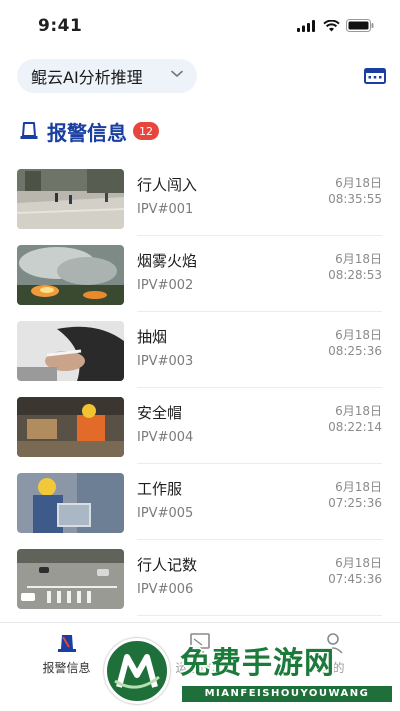  Describe the element at coordinates (200, 426) in the screenshot. I see `alert-item: 安全帽 IPV#004 6月18日 08:22:14` at that location.